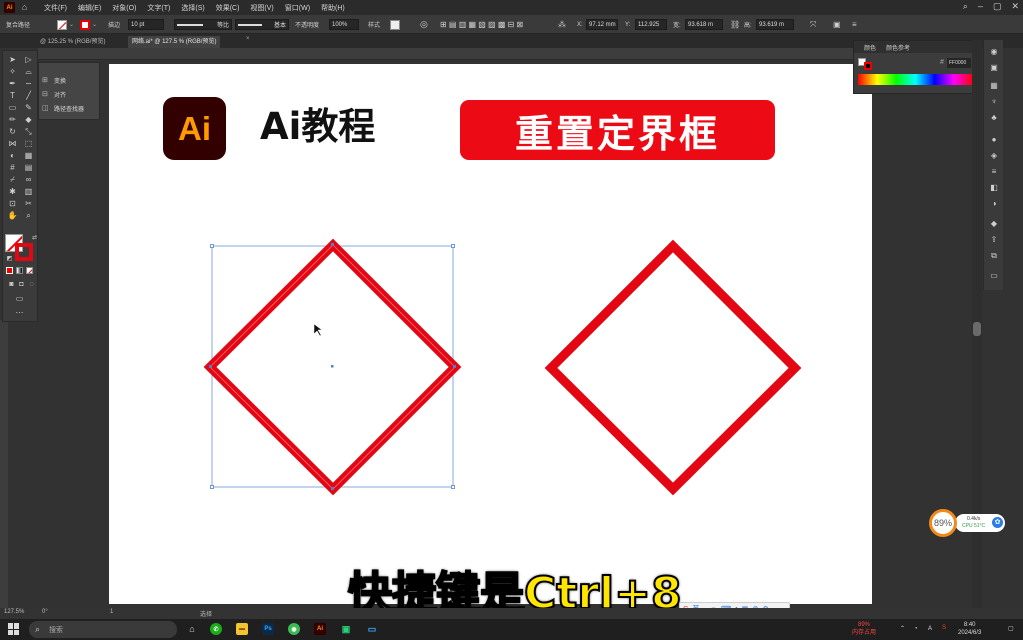 Image resolution: width=1023 pixels, height=640 pixels. I want to click on flyout-item-pathfinder: ◫ 路径查找器, so click(63, 108).